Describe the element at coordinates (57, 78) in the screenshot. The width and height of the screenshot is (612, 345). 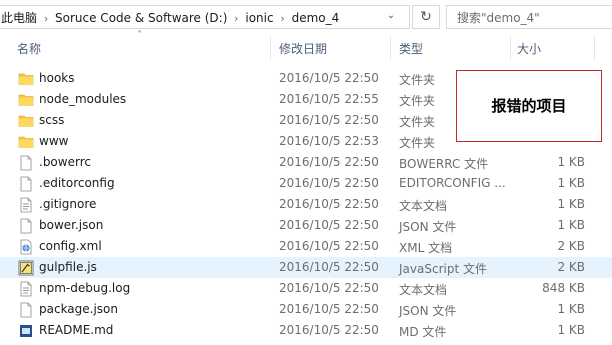
I see `file-name: hooks` at that location.